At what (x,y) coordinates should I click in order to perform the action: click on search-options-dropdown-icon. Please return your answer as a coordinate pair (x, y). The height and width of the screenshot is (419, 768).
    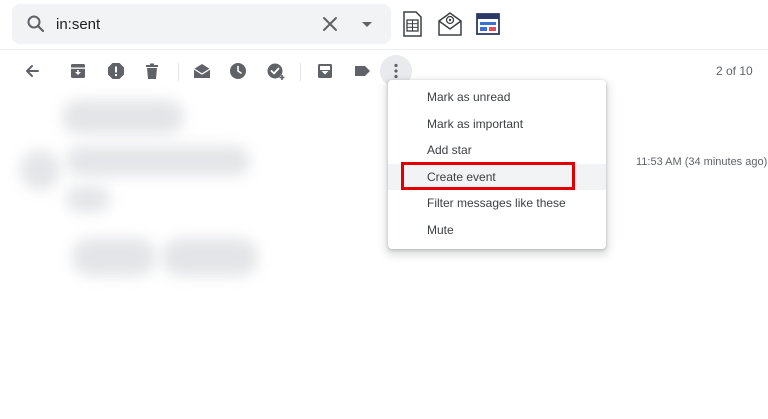
    Looking at the image, I should click on (367, 24).